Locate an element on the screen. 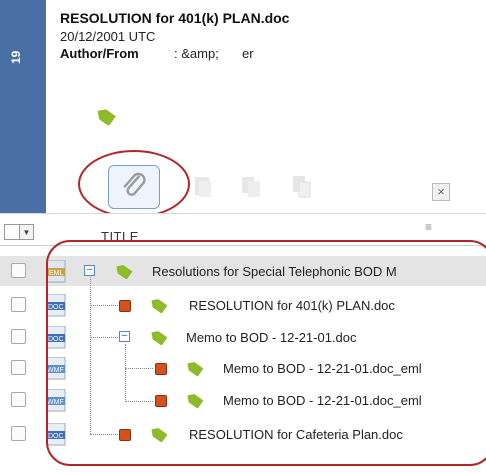 The height and width of the screenshot is (473, 486). row-title: RESOLUTION for Cafeteria Plan.doc is located at coordinates (296, 434).